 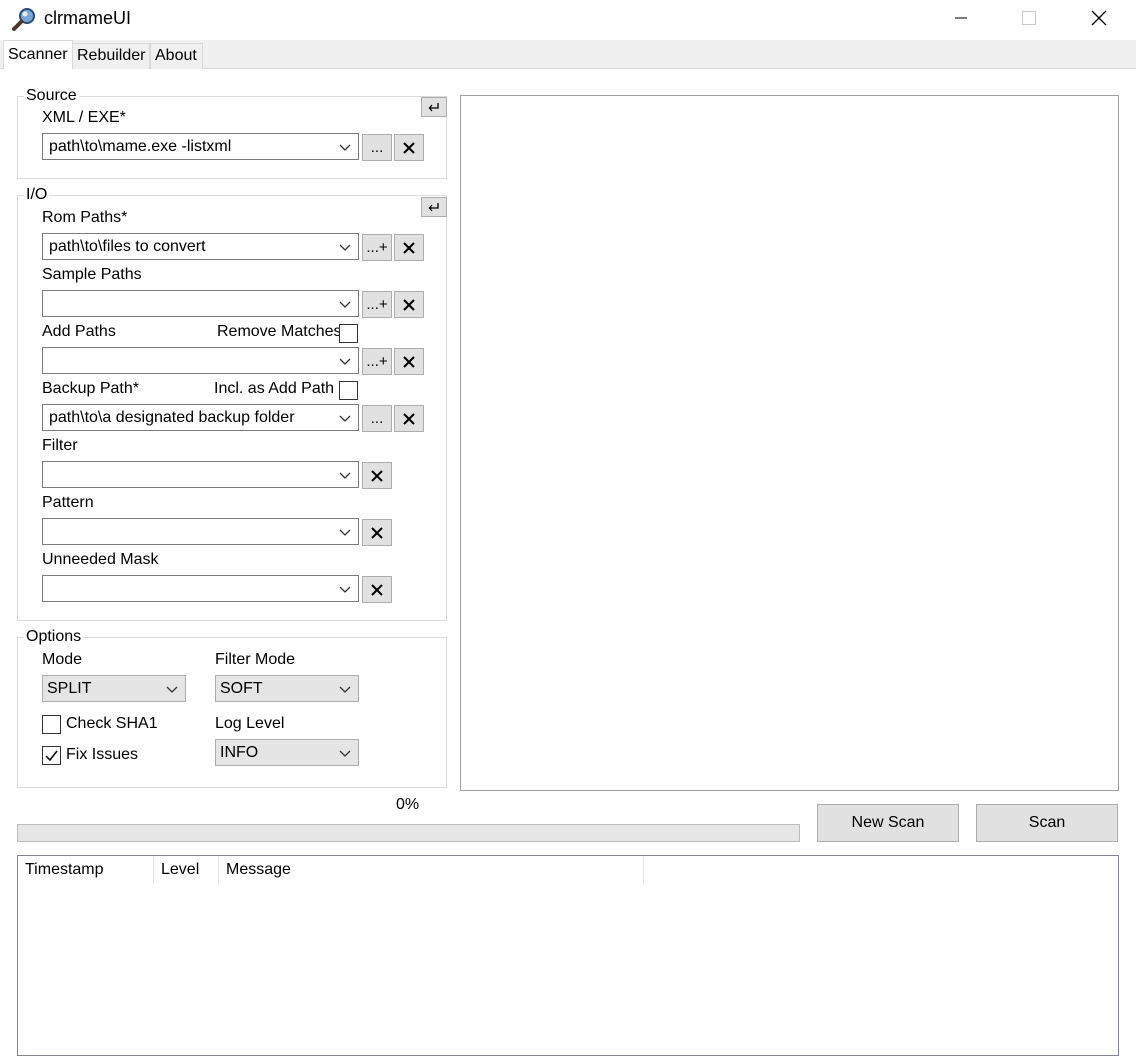 What do you see at coordinates (54, 637) in the screenshot?
I see `options-legend: Options` at bounding box center [54, 637].